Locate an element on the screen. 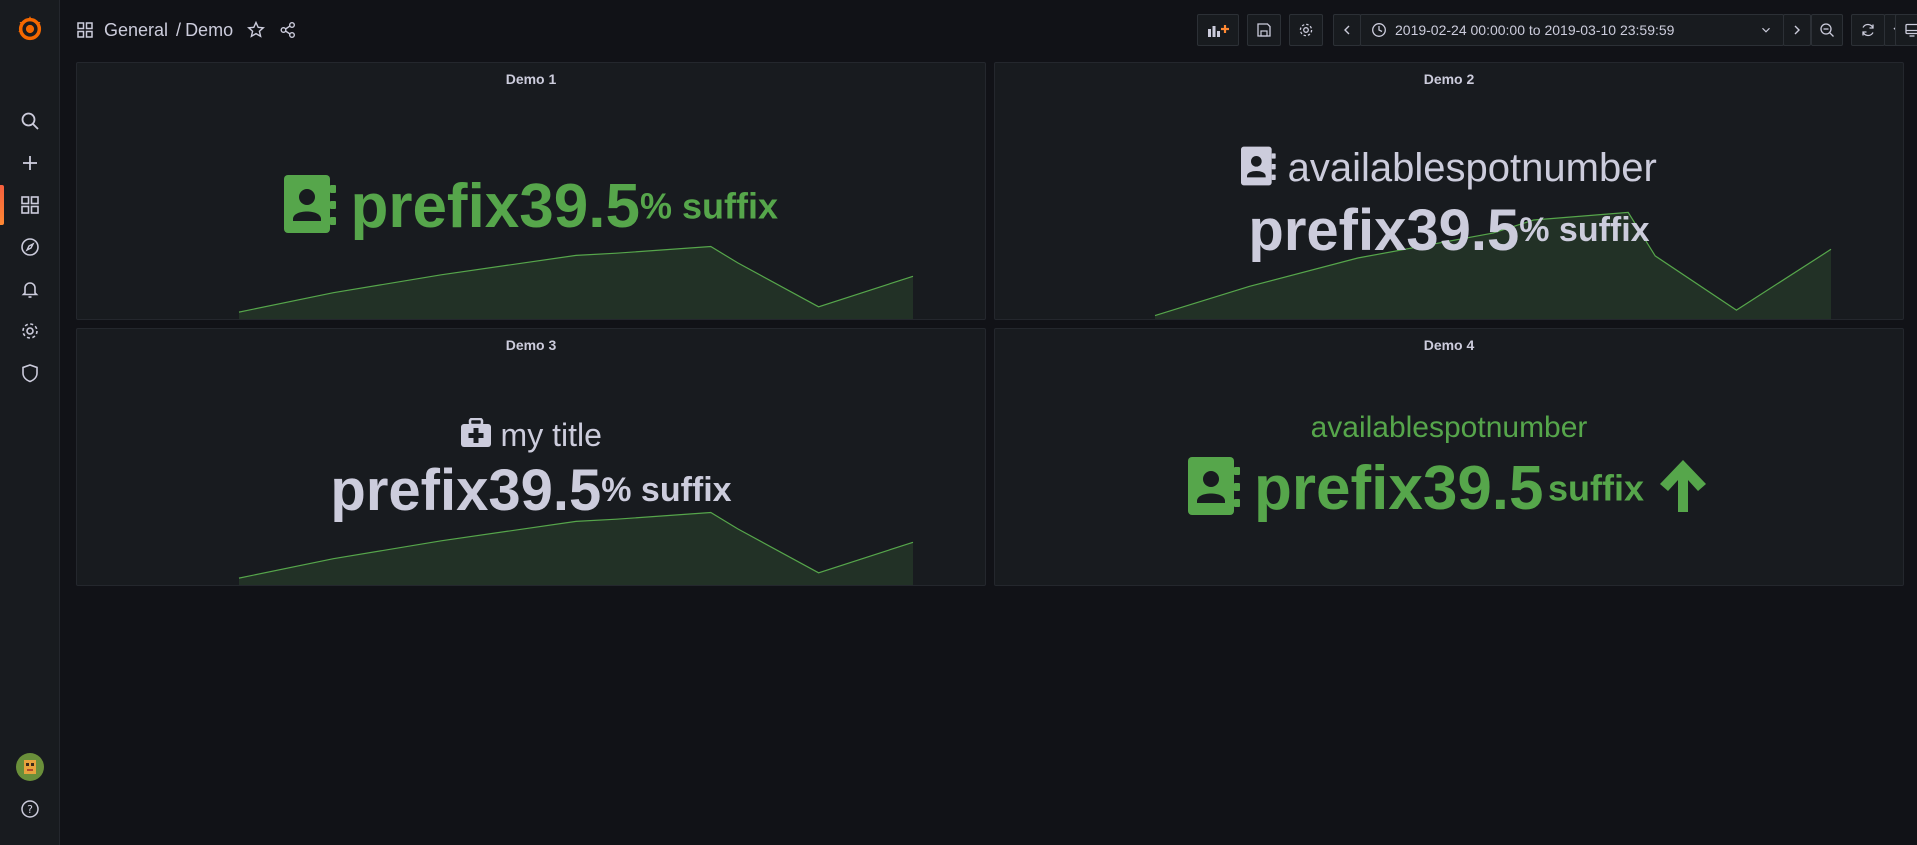  stat-panel-demo-3: Demo 3 my title prefix39.5% suffix is located at coordinates (531, 457).